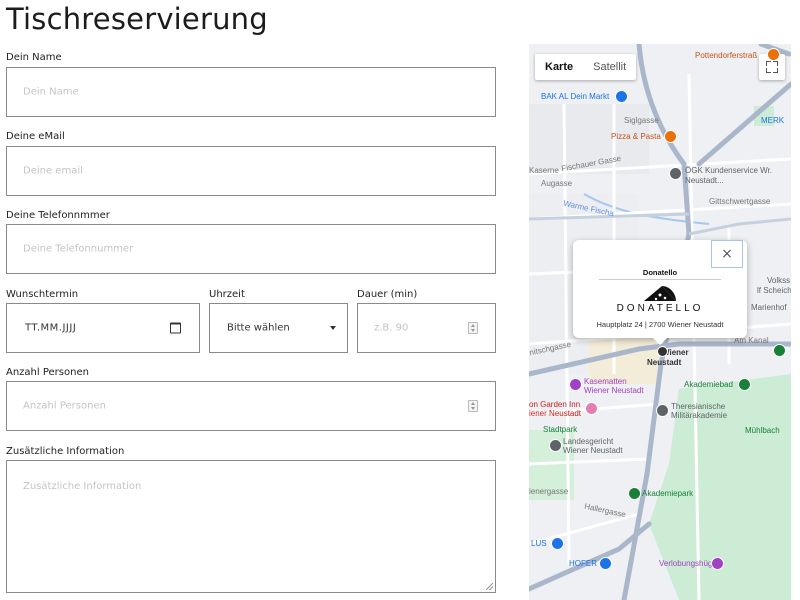 The width and height of the screenshot is (800, 600). What do you see at coordinates (333, 328) in the screenshot?
I see `chevron-down-icon` at bounding box center [333, 328].